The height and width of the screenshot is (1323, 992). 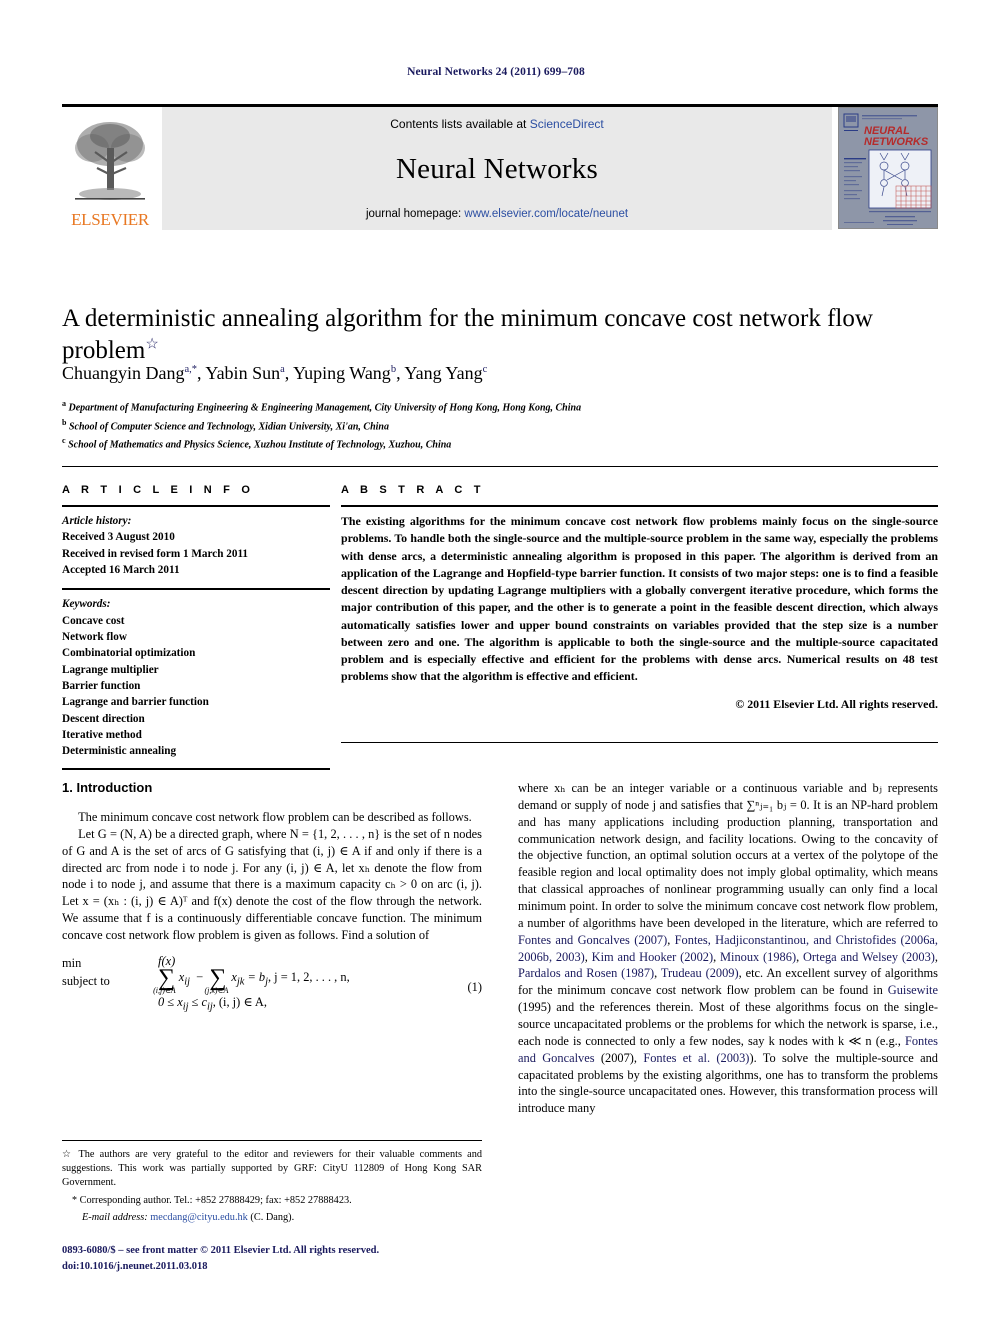 What do you see at coordinates (86, 604) in the screenshot?
I see `keywords-label: Keywords:` at bounding box center [86, 604].